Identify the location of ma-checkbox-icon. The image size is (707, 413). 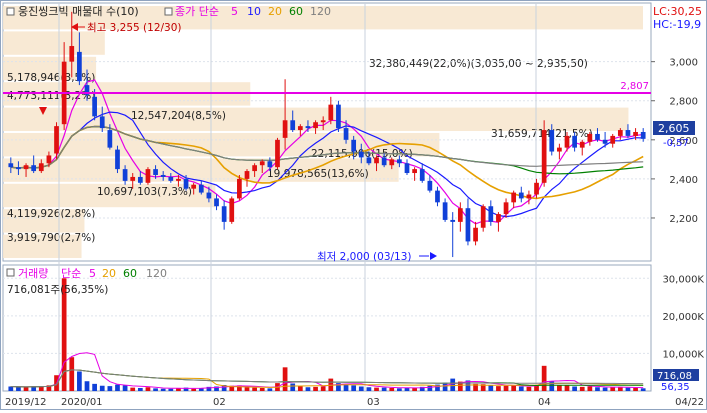
(168, 11).